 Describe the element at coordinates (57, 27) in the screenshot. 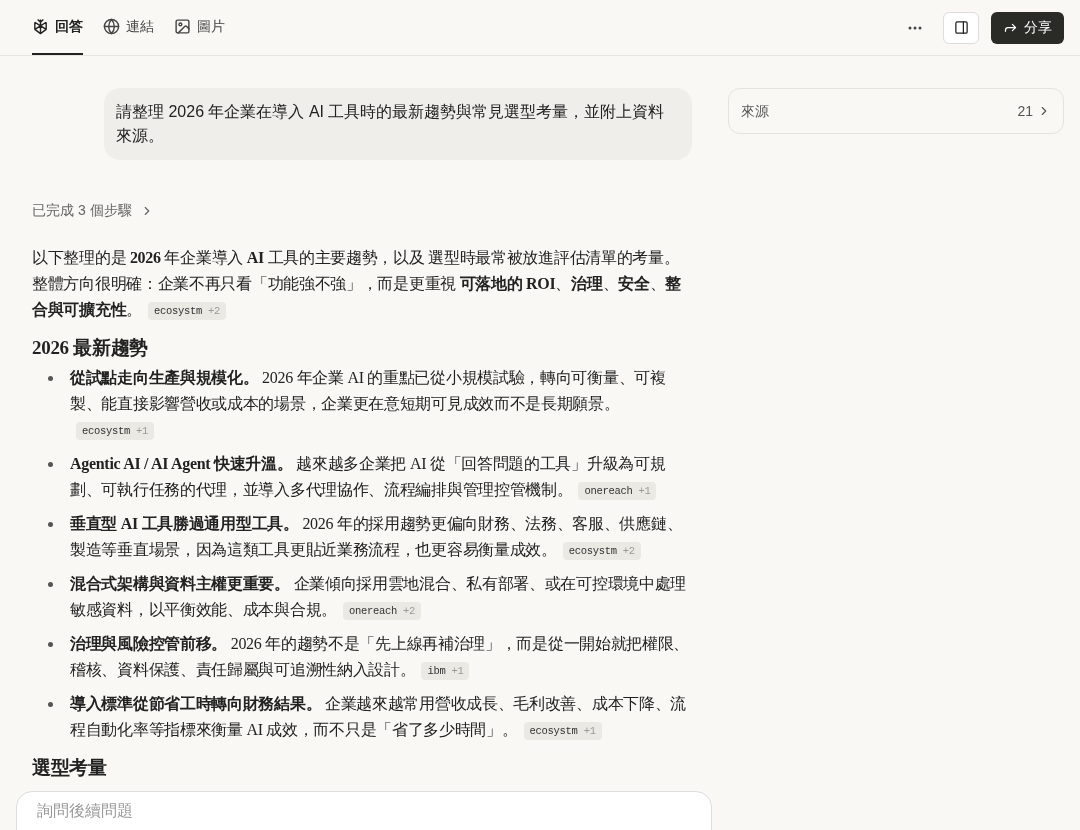

I see `tab: 回答` at that location.